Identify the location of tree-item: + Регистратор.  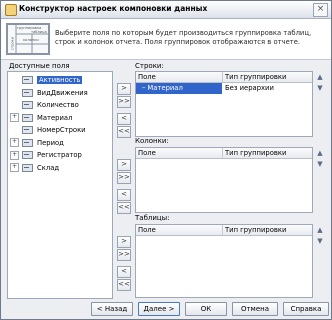
(46, 155).